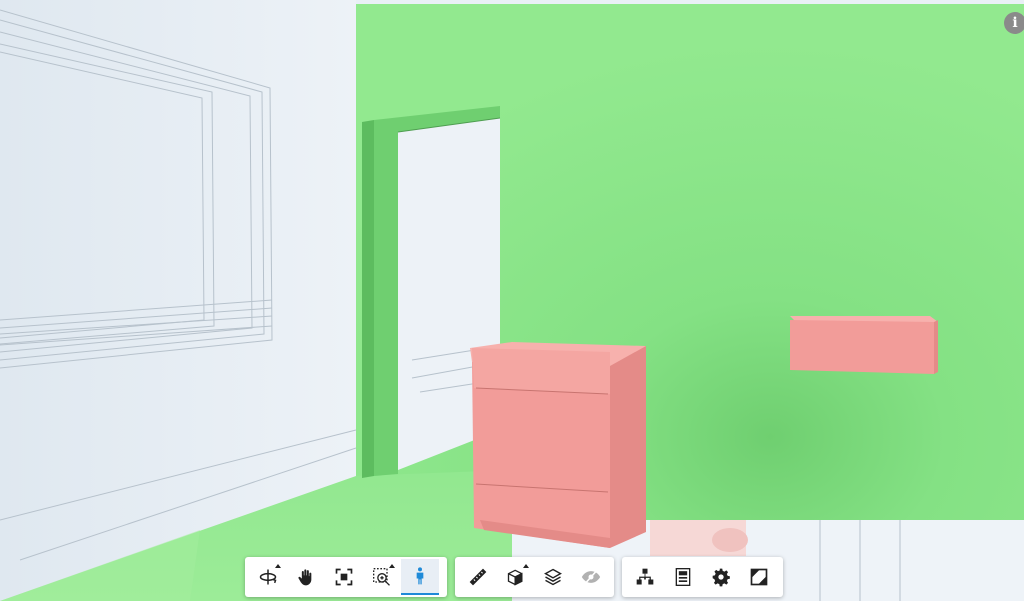 Image resolution: width=1024 pixels, height=601 pixels. I want to click on model-browser-button, so click(645, 577).